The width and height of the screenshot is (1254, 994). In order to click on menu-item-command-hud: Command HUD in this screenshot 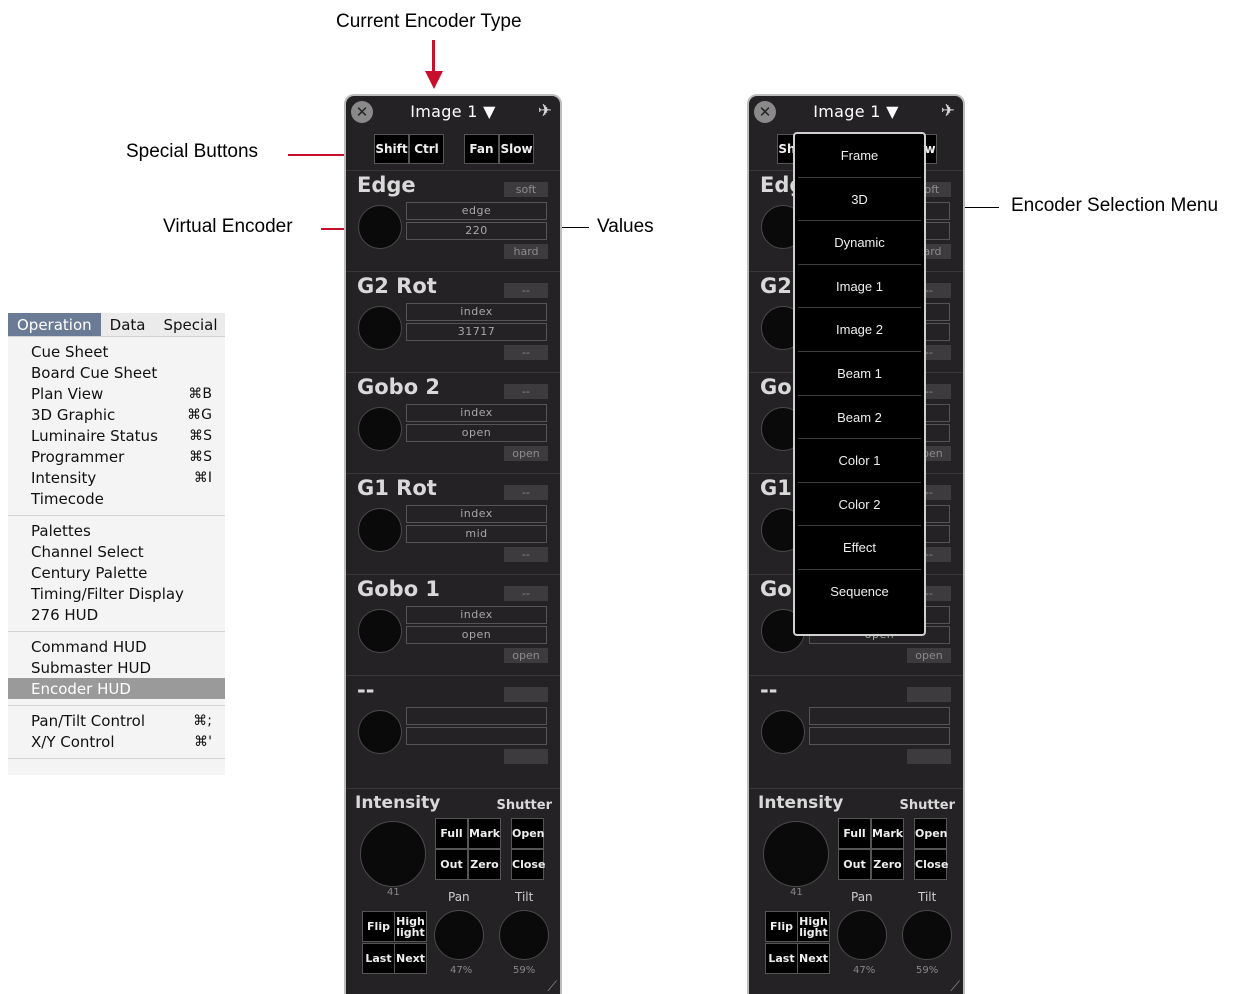, I will do `click(116, 646)`.